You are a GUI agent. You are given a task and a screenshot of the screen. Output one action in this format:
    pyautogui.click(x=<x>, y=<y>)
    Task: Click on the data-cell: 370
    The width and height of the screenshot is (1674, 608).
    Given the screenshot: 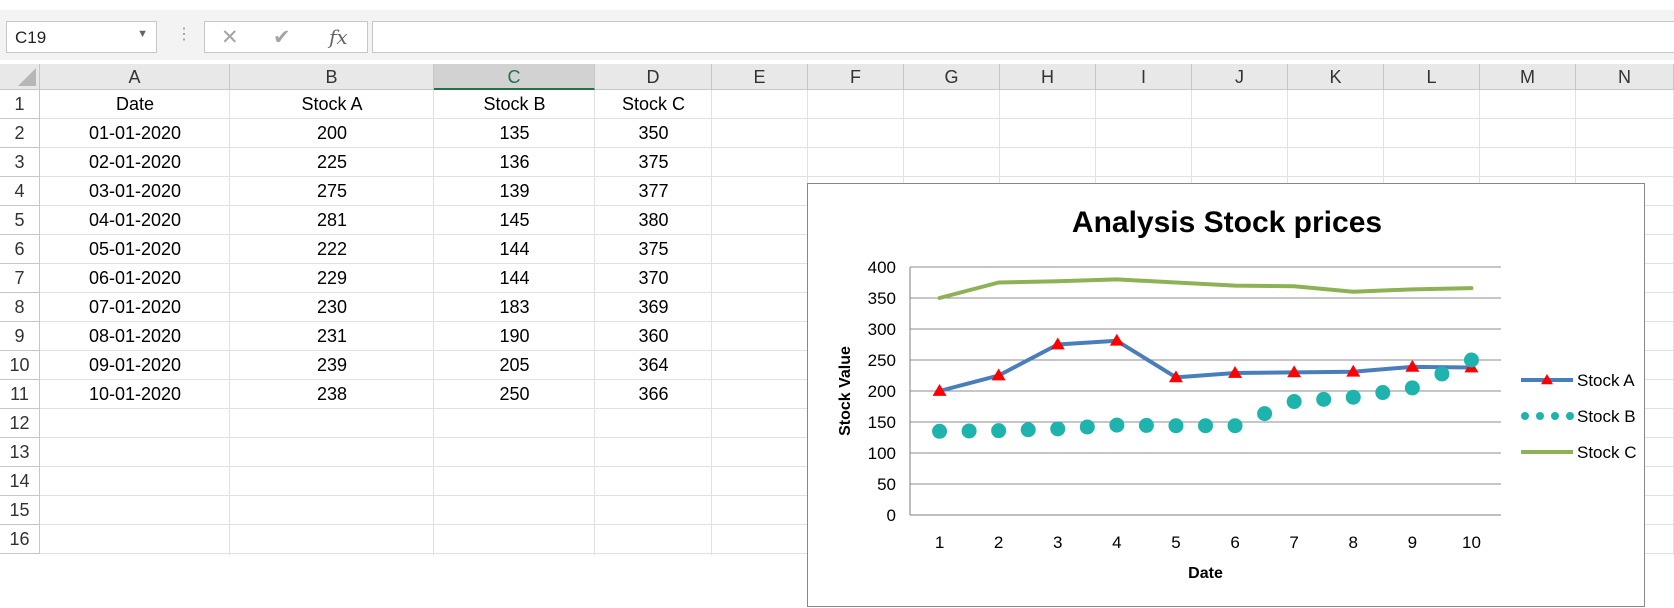 What is the action you would take?
    pyautogui.click(x=653, y=278)
    